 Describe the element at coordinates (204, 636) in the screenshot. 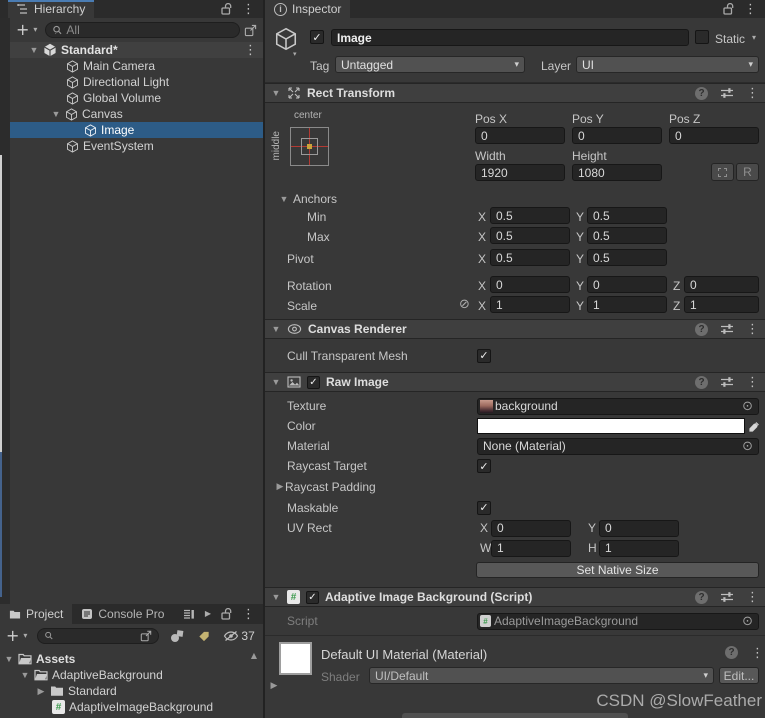

I see `search-by-label-icon` at that location.